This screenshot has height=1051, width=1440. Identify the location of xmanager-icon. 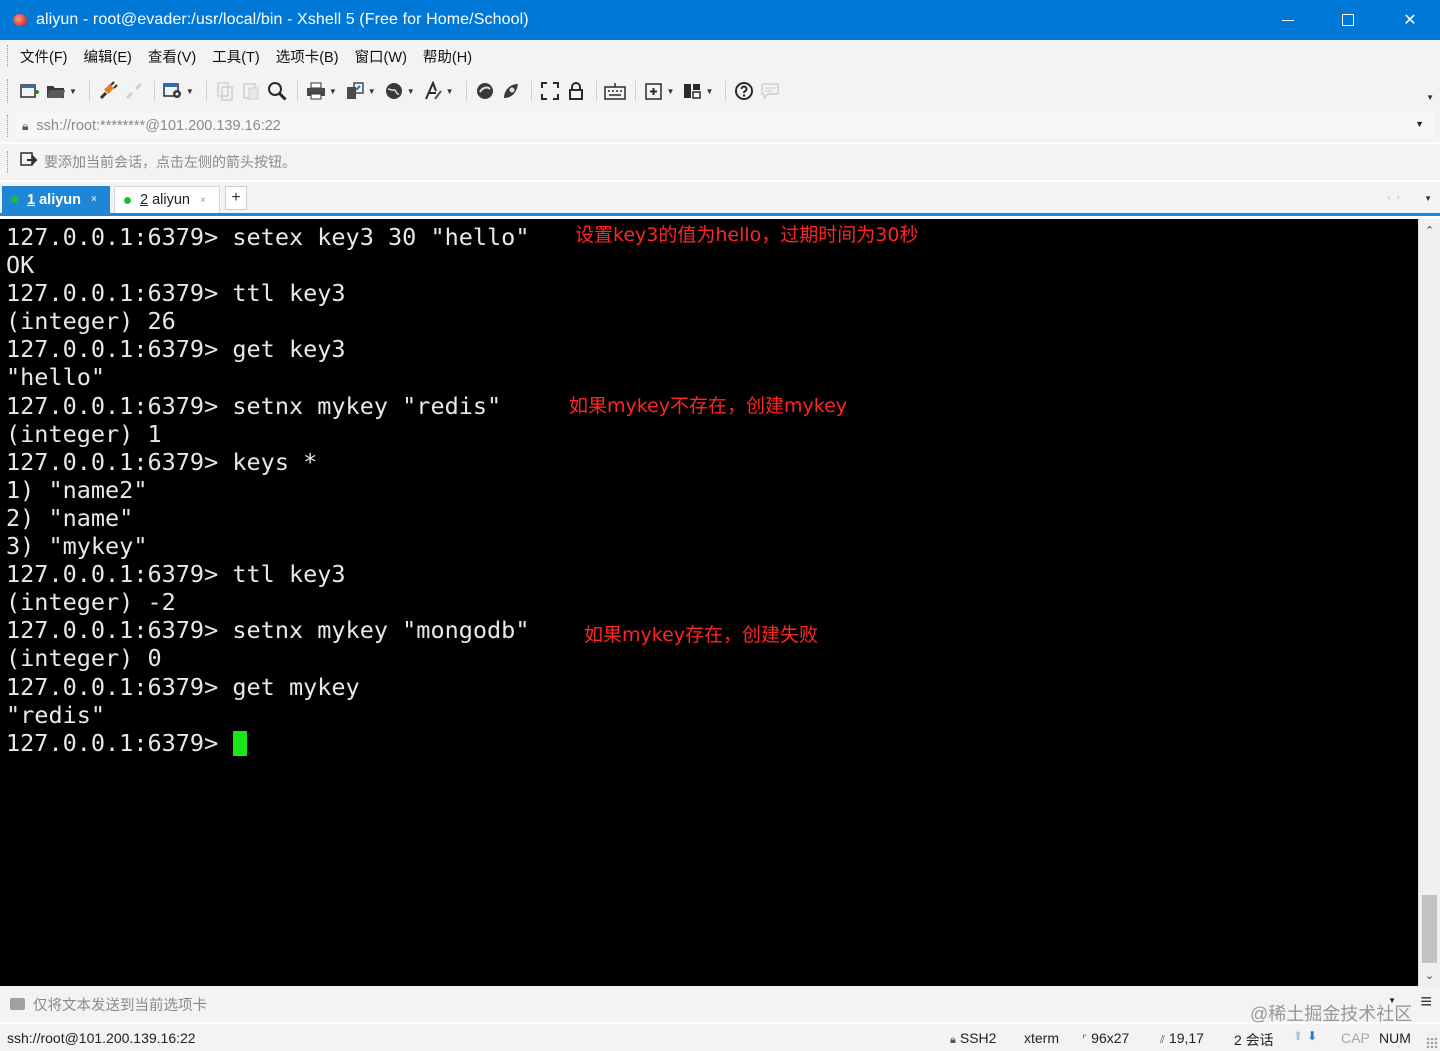
(510, 91).